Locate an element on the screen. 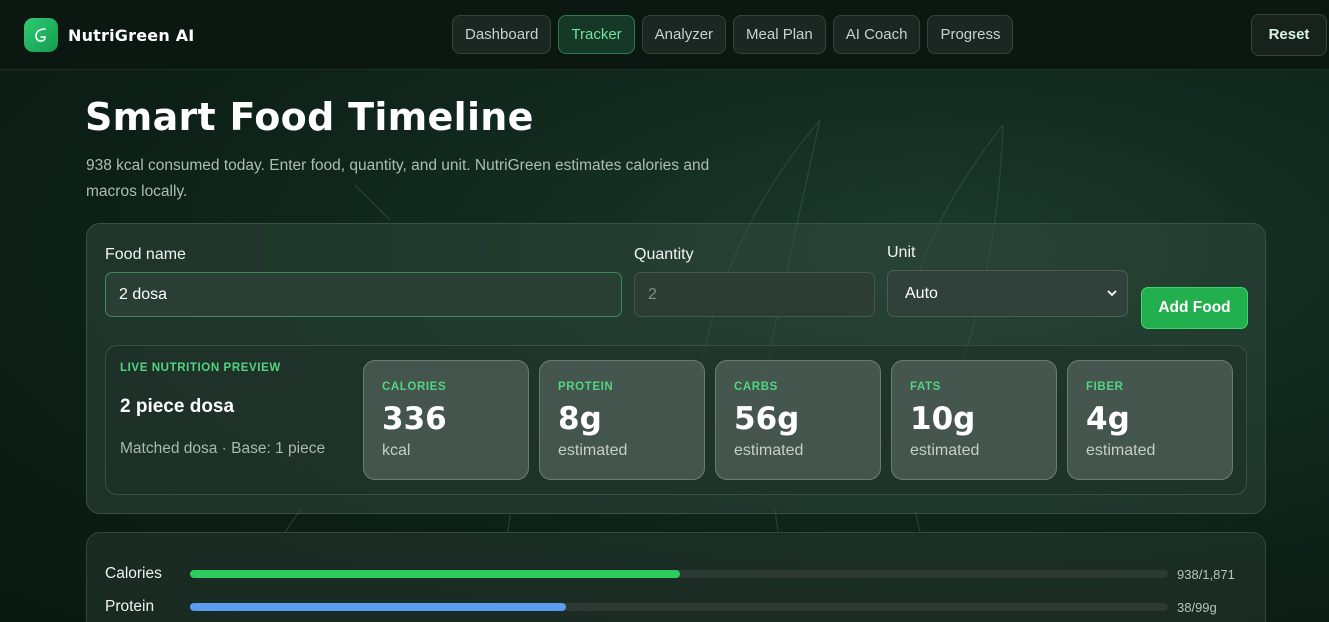 The image size is (1329, 622). stat-label: CALORIES is located at coordinates (414, 387).